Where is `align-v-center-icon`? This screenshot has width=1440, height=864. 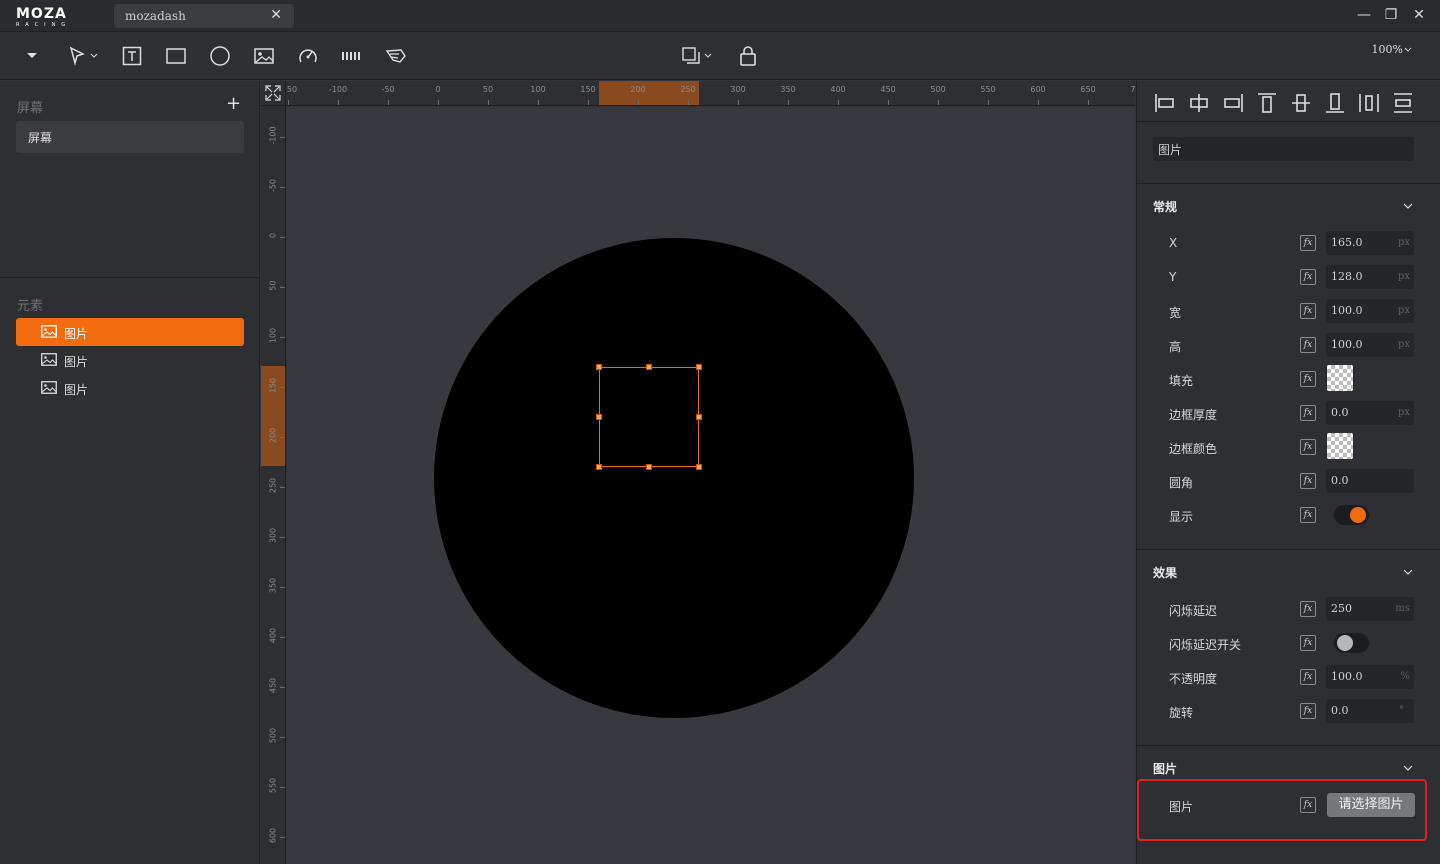 align-v-center-icon is located at coordinates (1301, 103).